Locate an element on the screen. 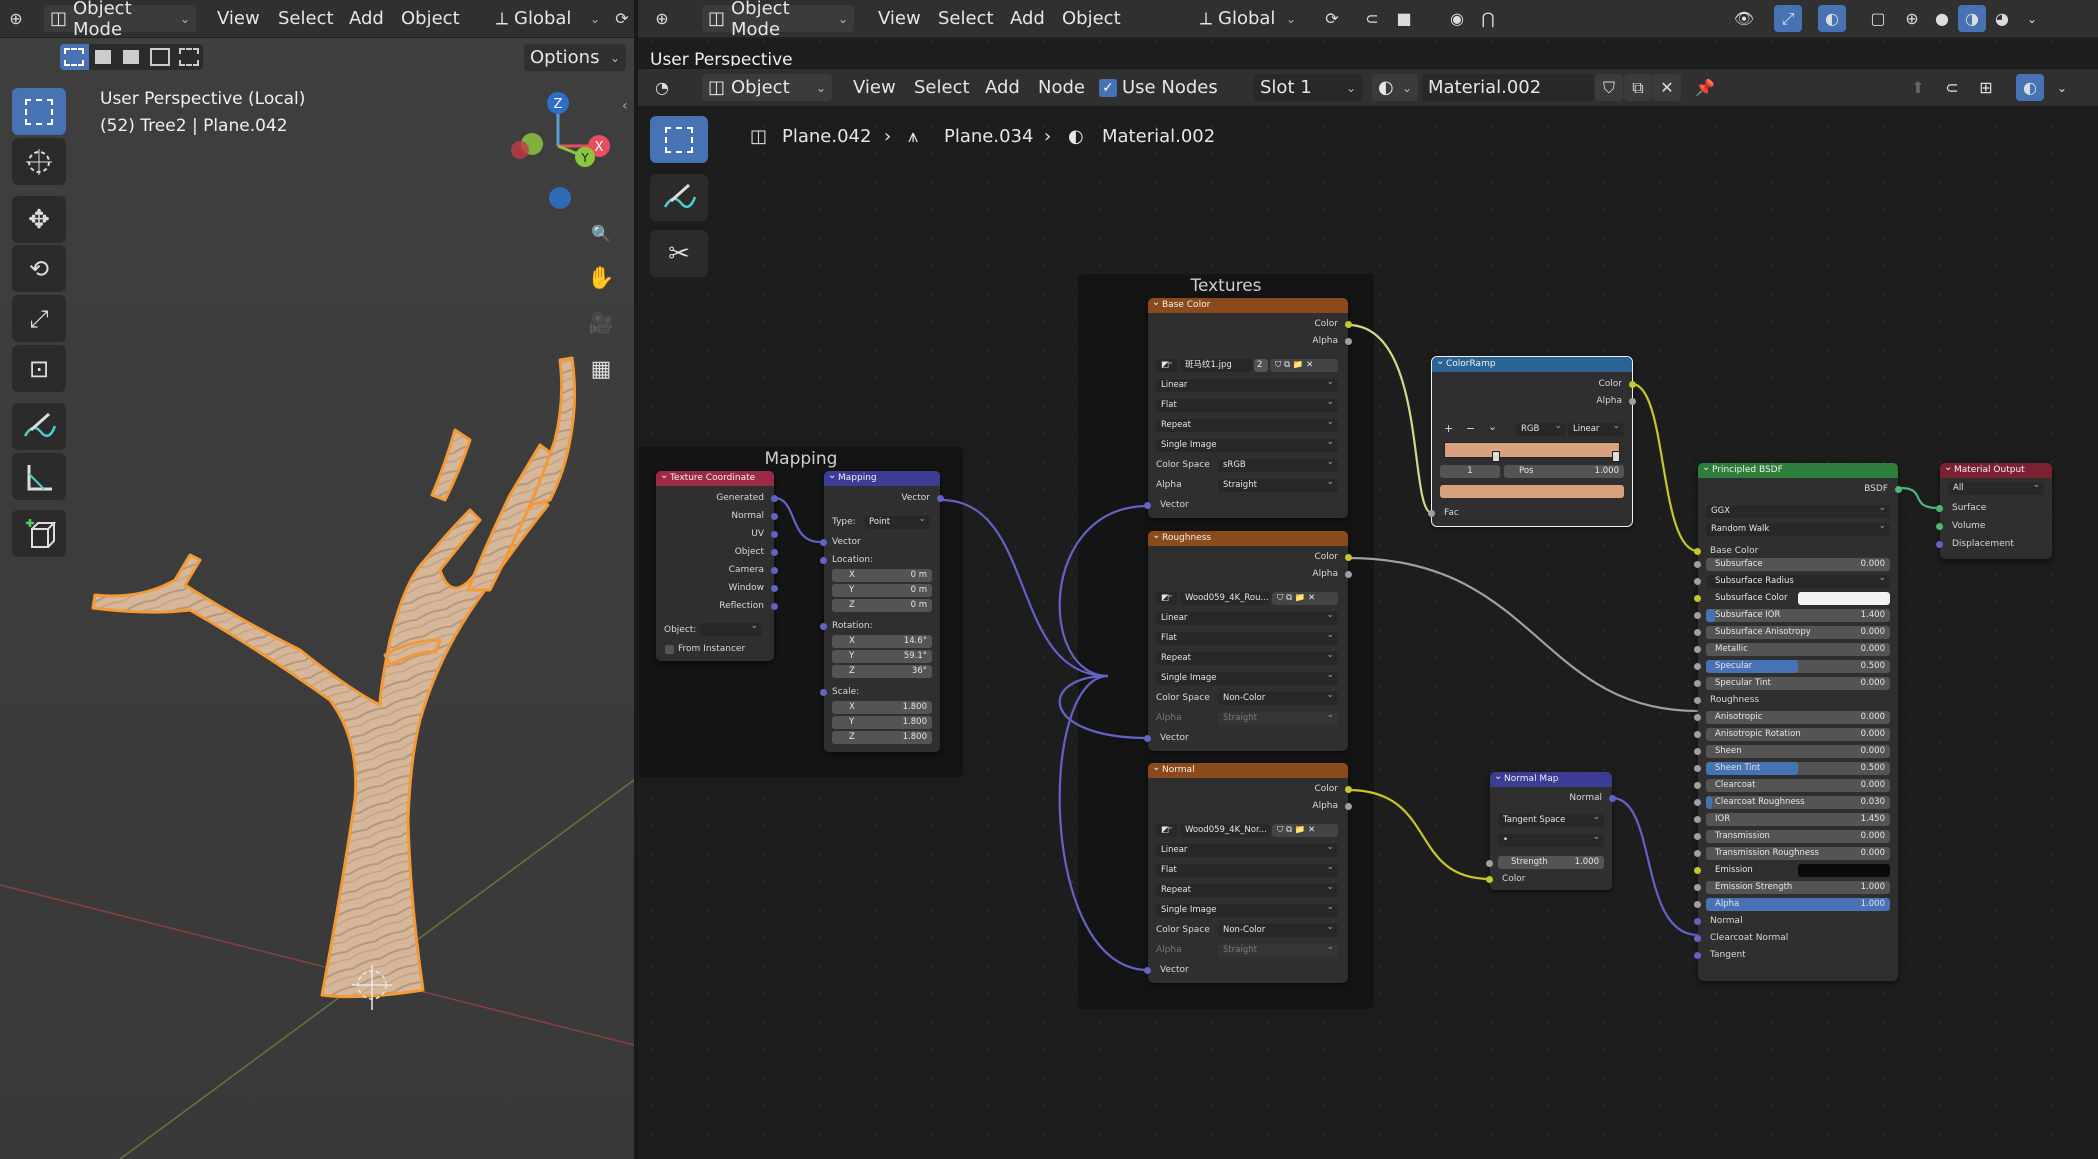 This screenshot has width=2098, height=1159. node-header: Texture Coordinate is located at coordinates (715, 477).